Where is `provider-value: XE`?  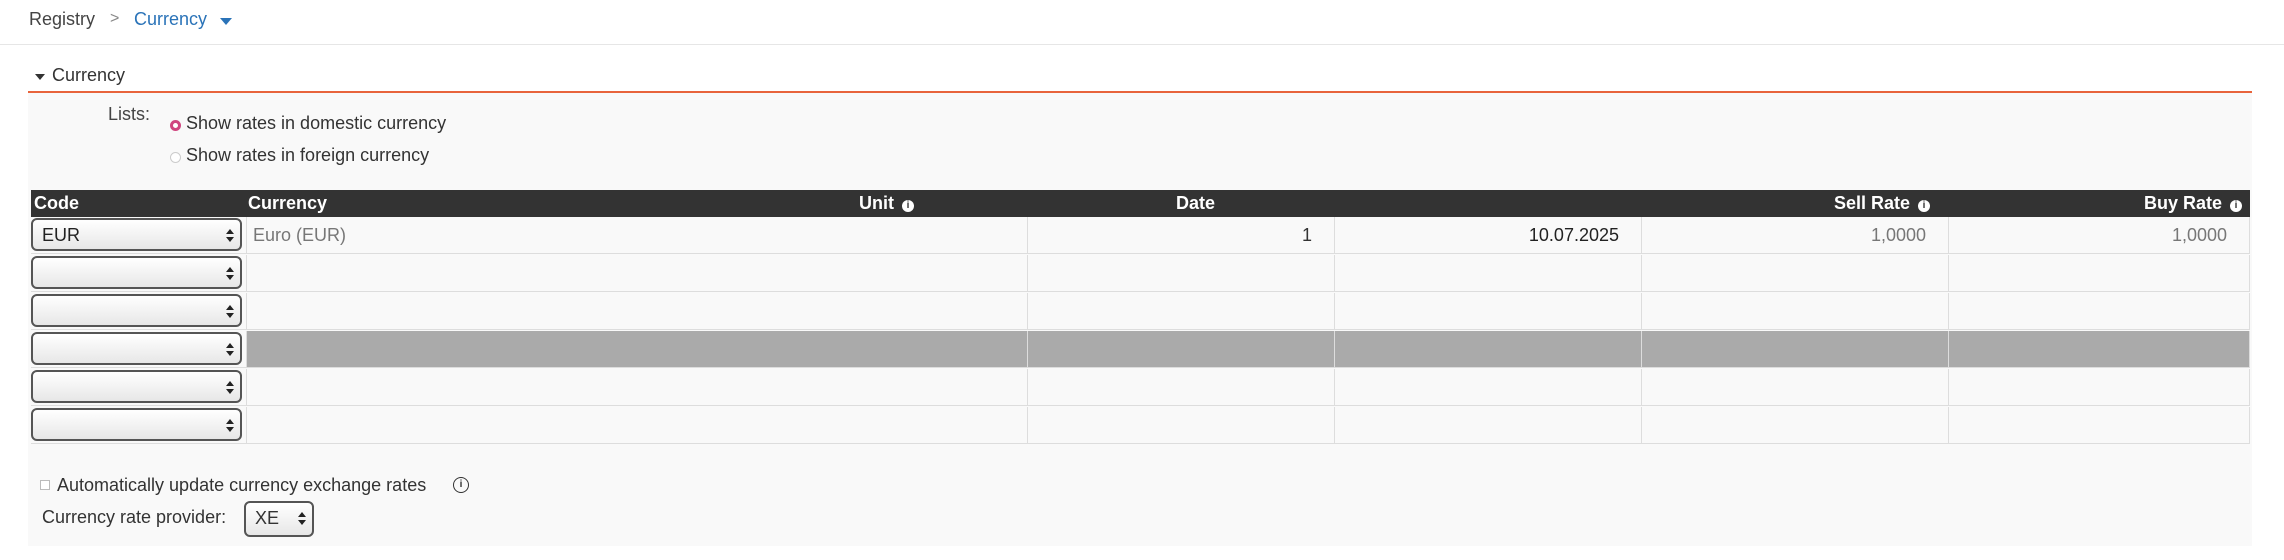
provider-value: XE is located at coordinates (267, 518).